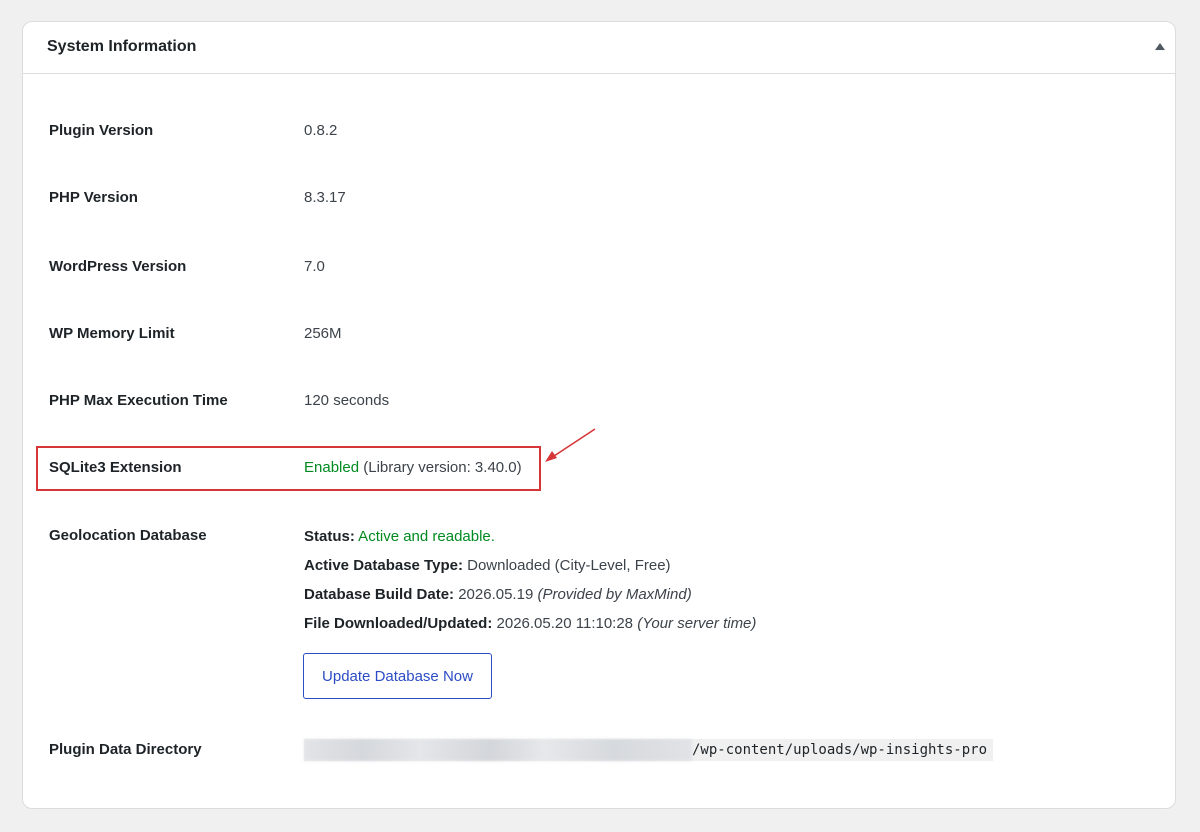 This screenshot has width=1200, height=832. I want to click on row-value: 120 seconds, so click(347, 400).